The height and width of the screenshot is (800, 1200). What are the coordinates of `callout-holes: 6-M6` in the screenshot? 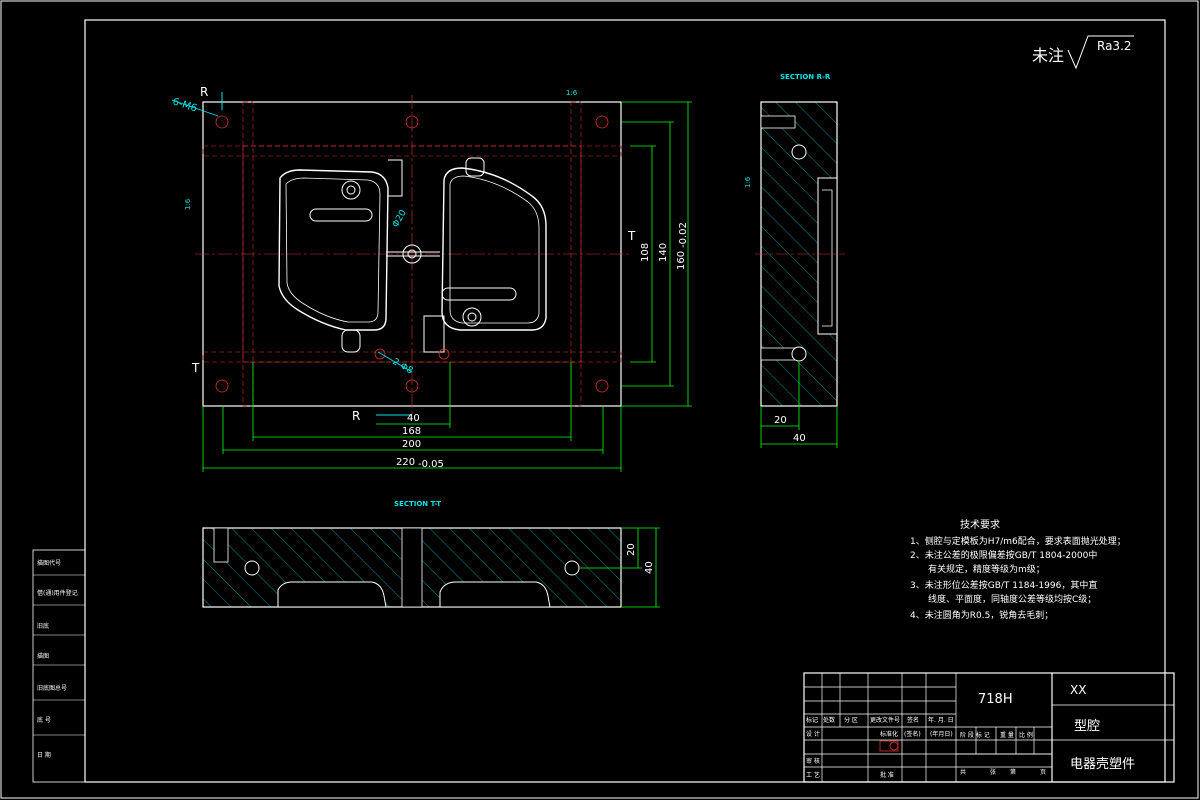 It's located at (184, 105).